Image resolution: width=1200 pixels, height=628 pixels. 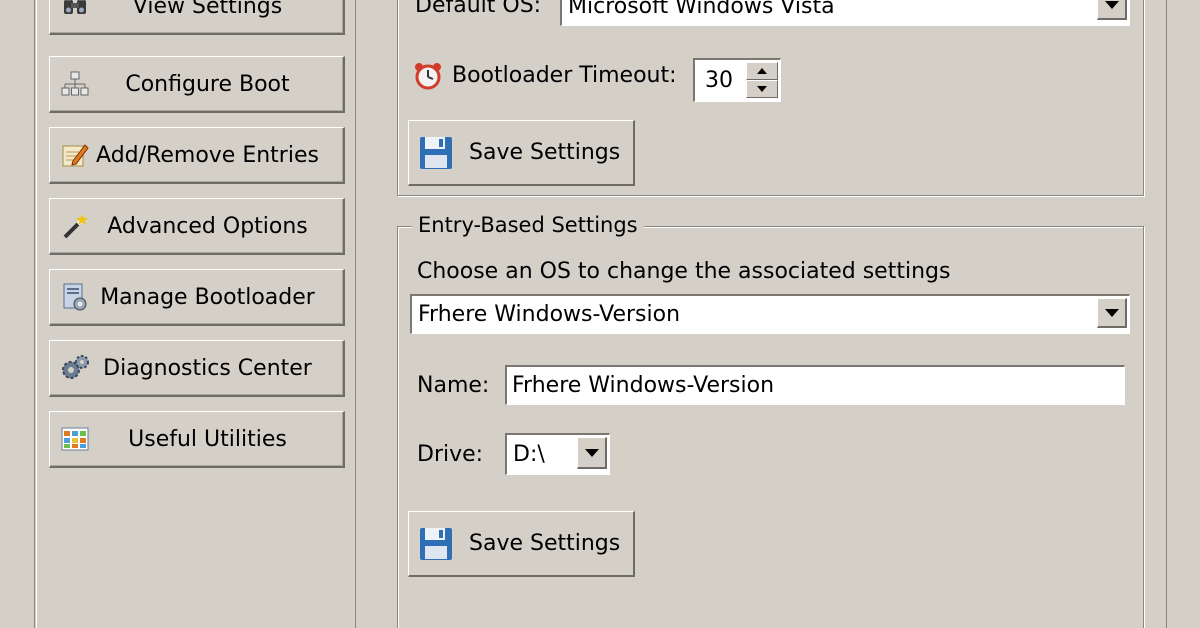 What do you see at coordinates (701, 9) in the screenshot?
I see `default-os-value: Microsoft Windows Vista` at bounding box center [701, 9].